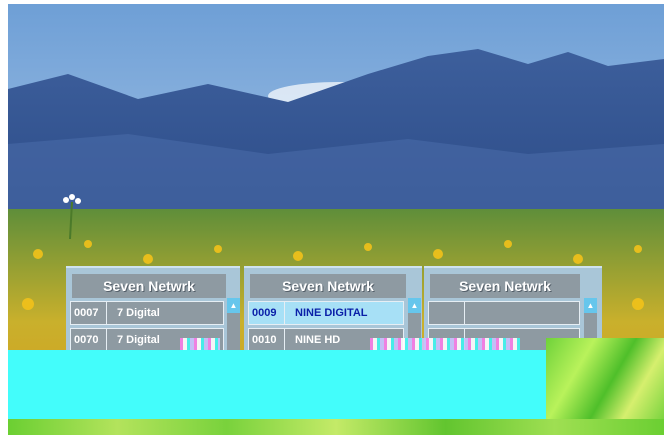  I want to click on signal-corruption-block, so click(605, 378).